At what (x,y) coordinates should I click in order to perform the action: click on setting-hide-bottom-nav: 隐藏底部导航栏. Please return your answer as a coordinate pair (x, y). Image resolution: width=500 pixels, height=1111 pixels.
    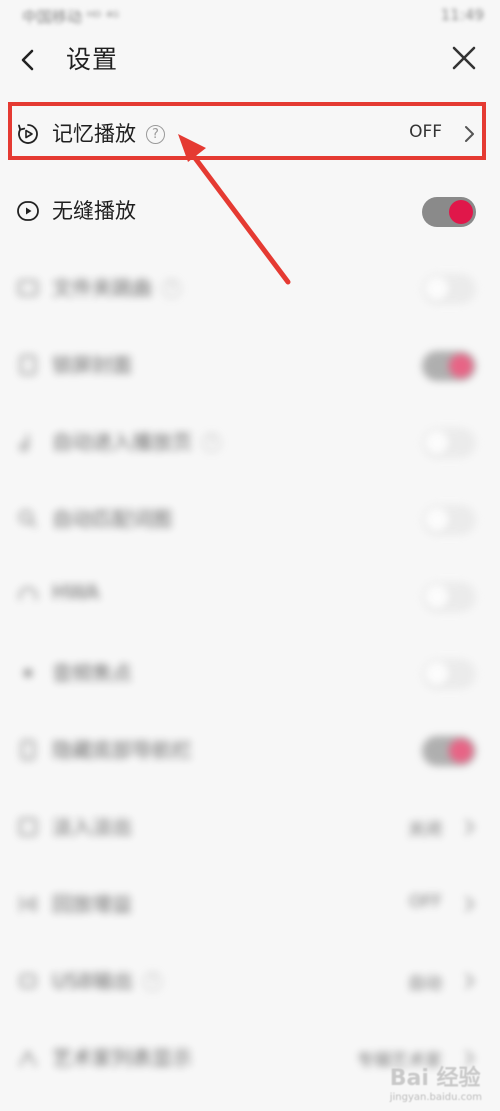
    Looking at the image, I should click on (250, 750).